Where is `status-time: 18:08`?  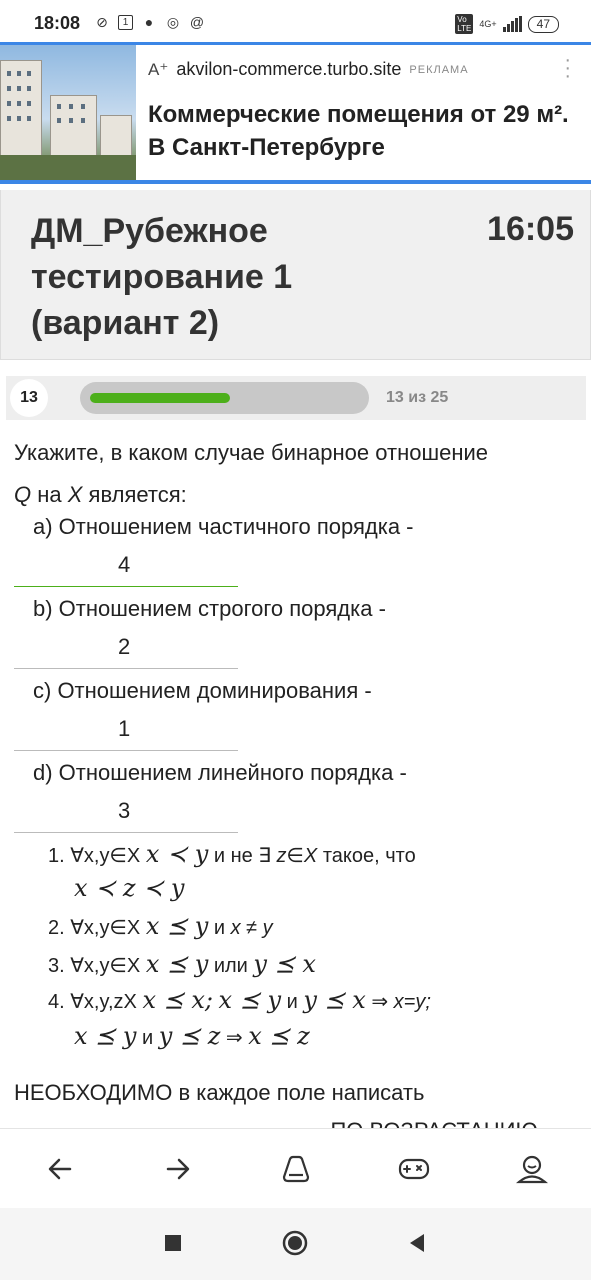 status-time: 18:08 is located at coordinates (57, 23).